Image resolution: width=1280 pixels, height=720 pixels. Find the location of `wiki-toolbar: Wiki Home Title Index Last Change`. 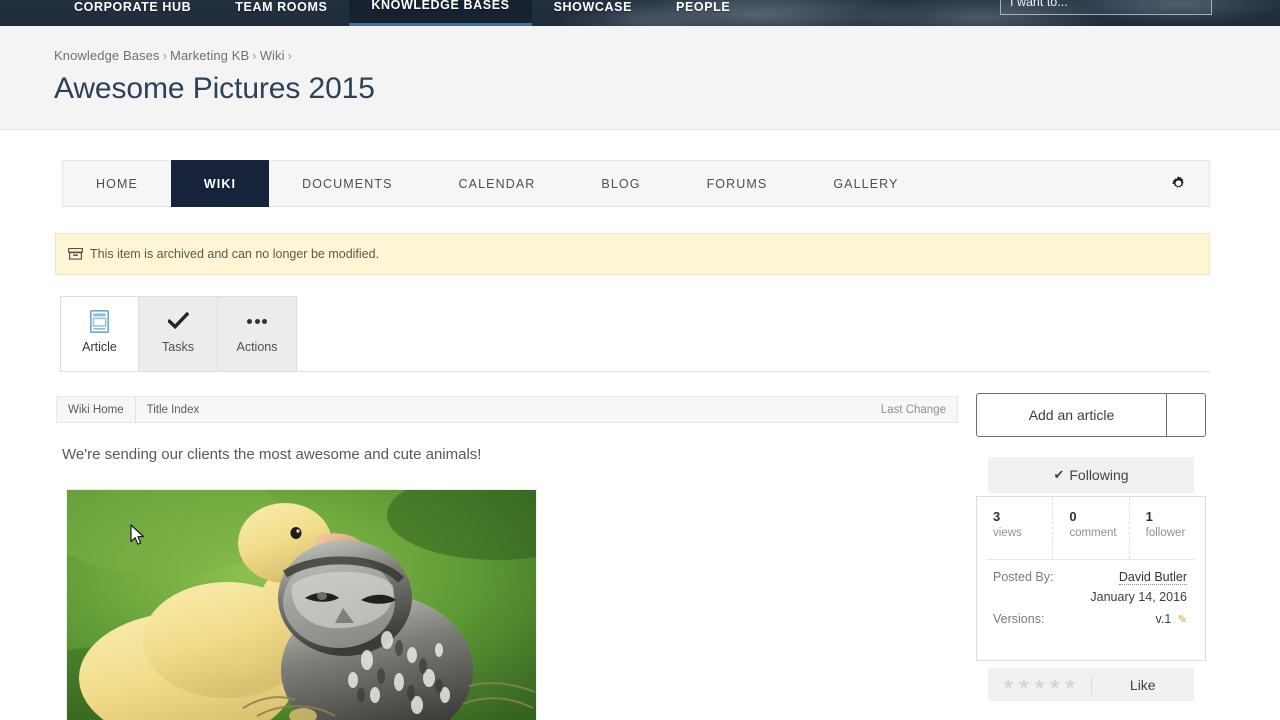

wiki-toolbar: Wiki Home Title Index Last Change is located at coordinates (507, 409).